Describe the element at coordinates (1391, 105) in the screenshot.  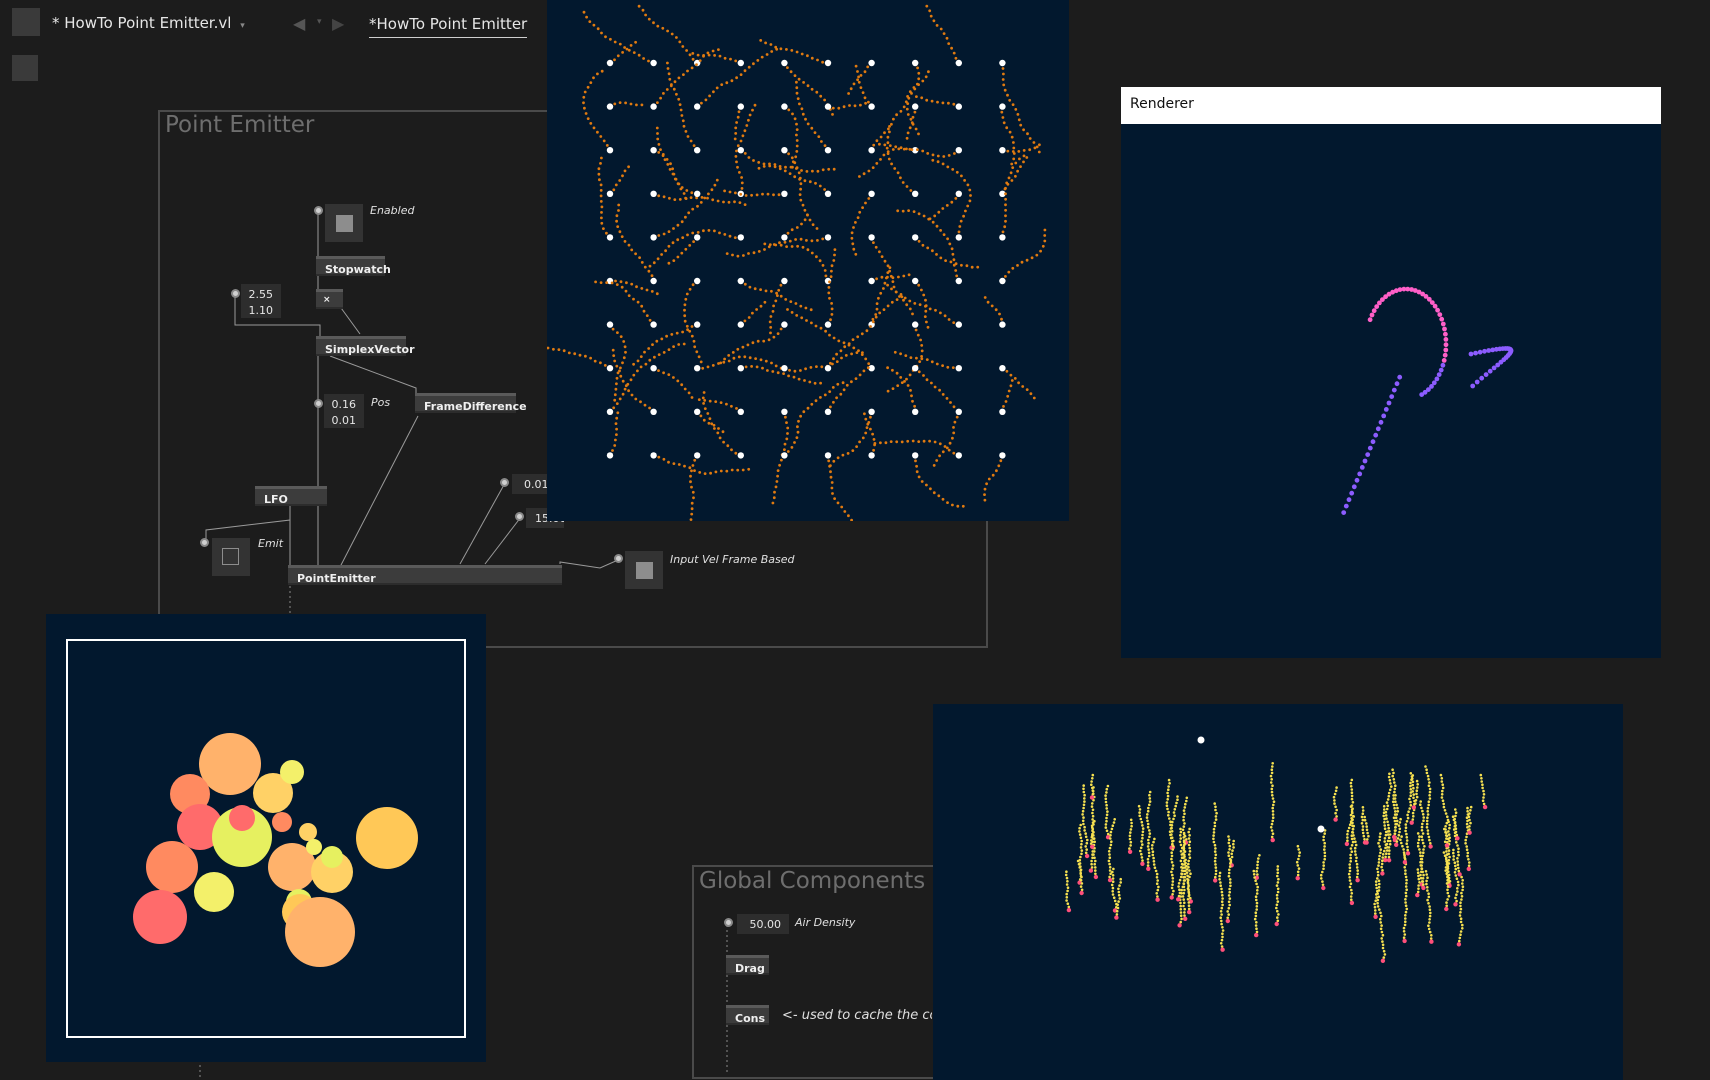
I see `renderer-titlebar: Renderer` at that location.